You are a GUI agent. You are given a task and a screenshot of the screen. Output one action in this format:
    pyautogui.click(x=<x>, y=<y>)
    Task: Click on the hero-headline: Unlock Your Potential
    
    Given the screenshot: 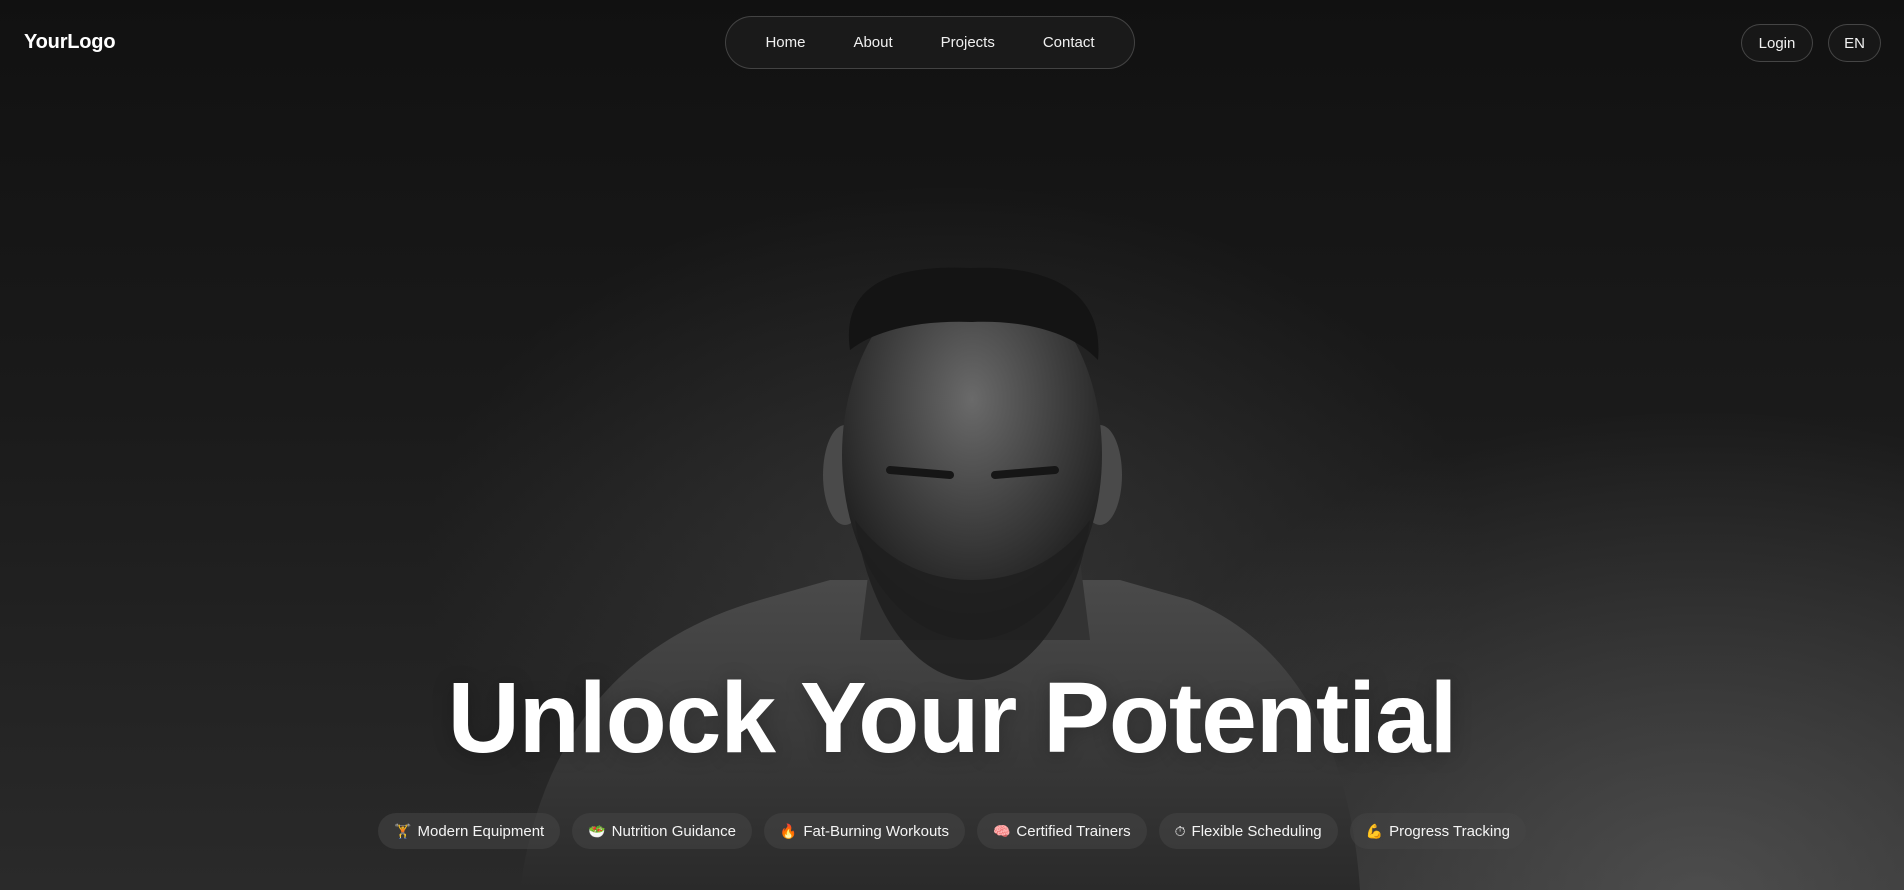 What is the action you would take?
    pyautogui.click(x=952, y=718)
    